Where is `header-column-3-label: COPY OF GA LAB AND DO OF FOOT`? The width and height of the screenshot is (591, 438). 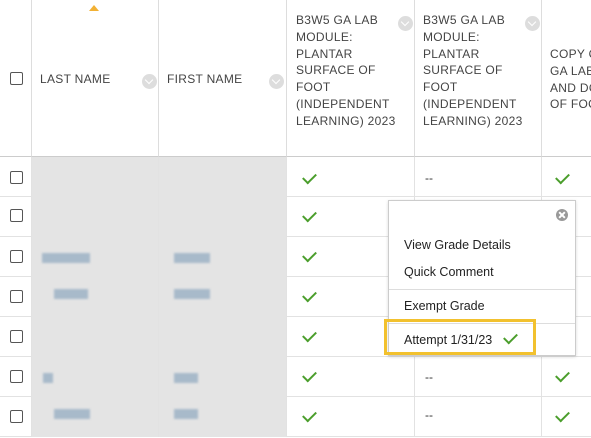 header-column-3-label: COPY OF GA LAB AND DO OF FOOT is located at coordinates (570, 79).